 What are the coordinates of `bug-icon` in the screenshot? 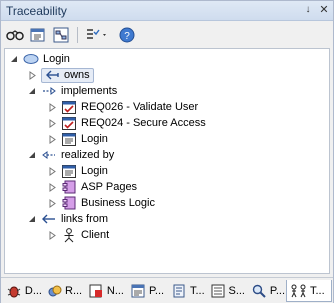 It's located at (14, 291).